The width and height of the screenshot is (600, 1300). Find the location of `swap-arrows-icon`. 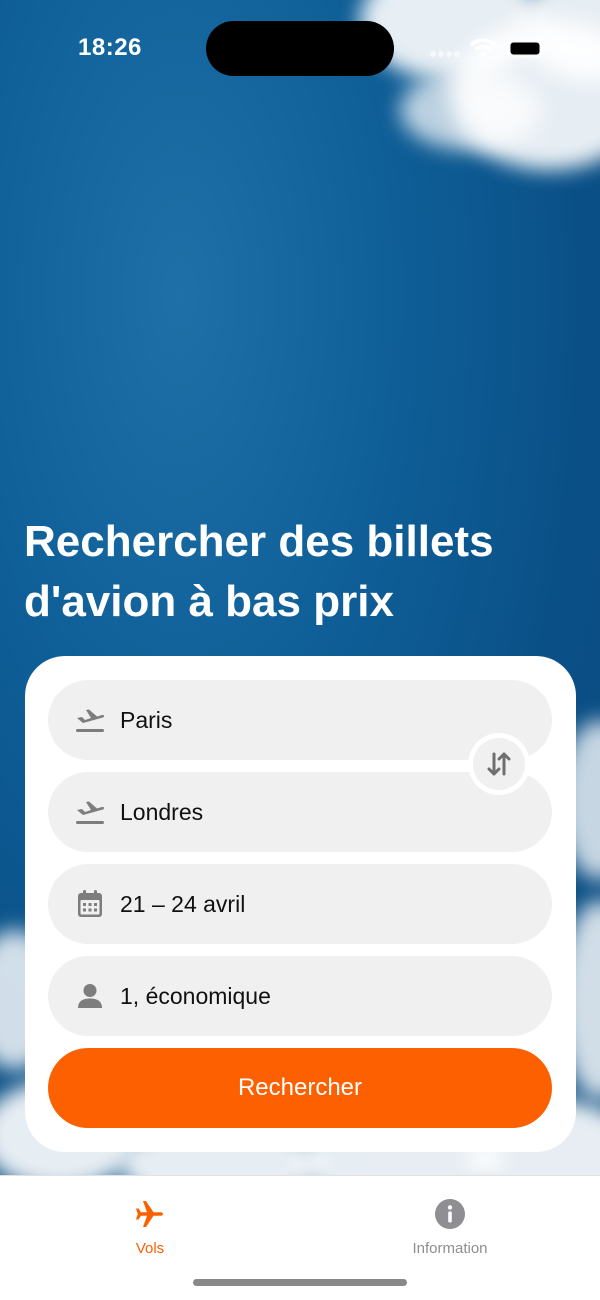

swap-arrows-icon is located at coordinates (499, 764).